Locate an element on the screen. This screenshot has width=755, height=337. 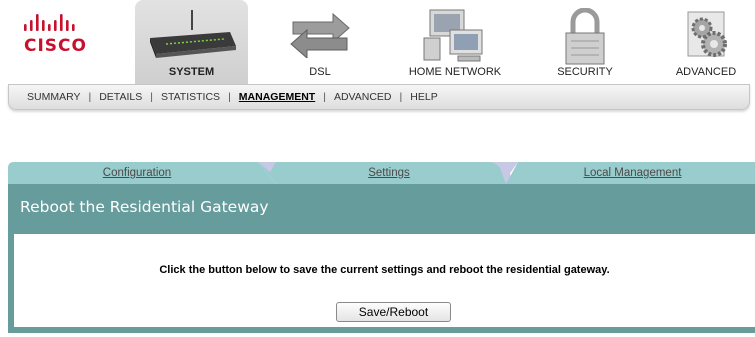
panel-header: Reboot the Residential Gateway is located at coordinates (381, 209).